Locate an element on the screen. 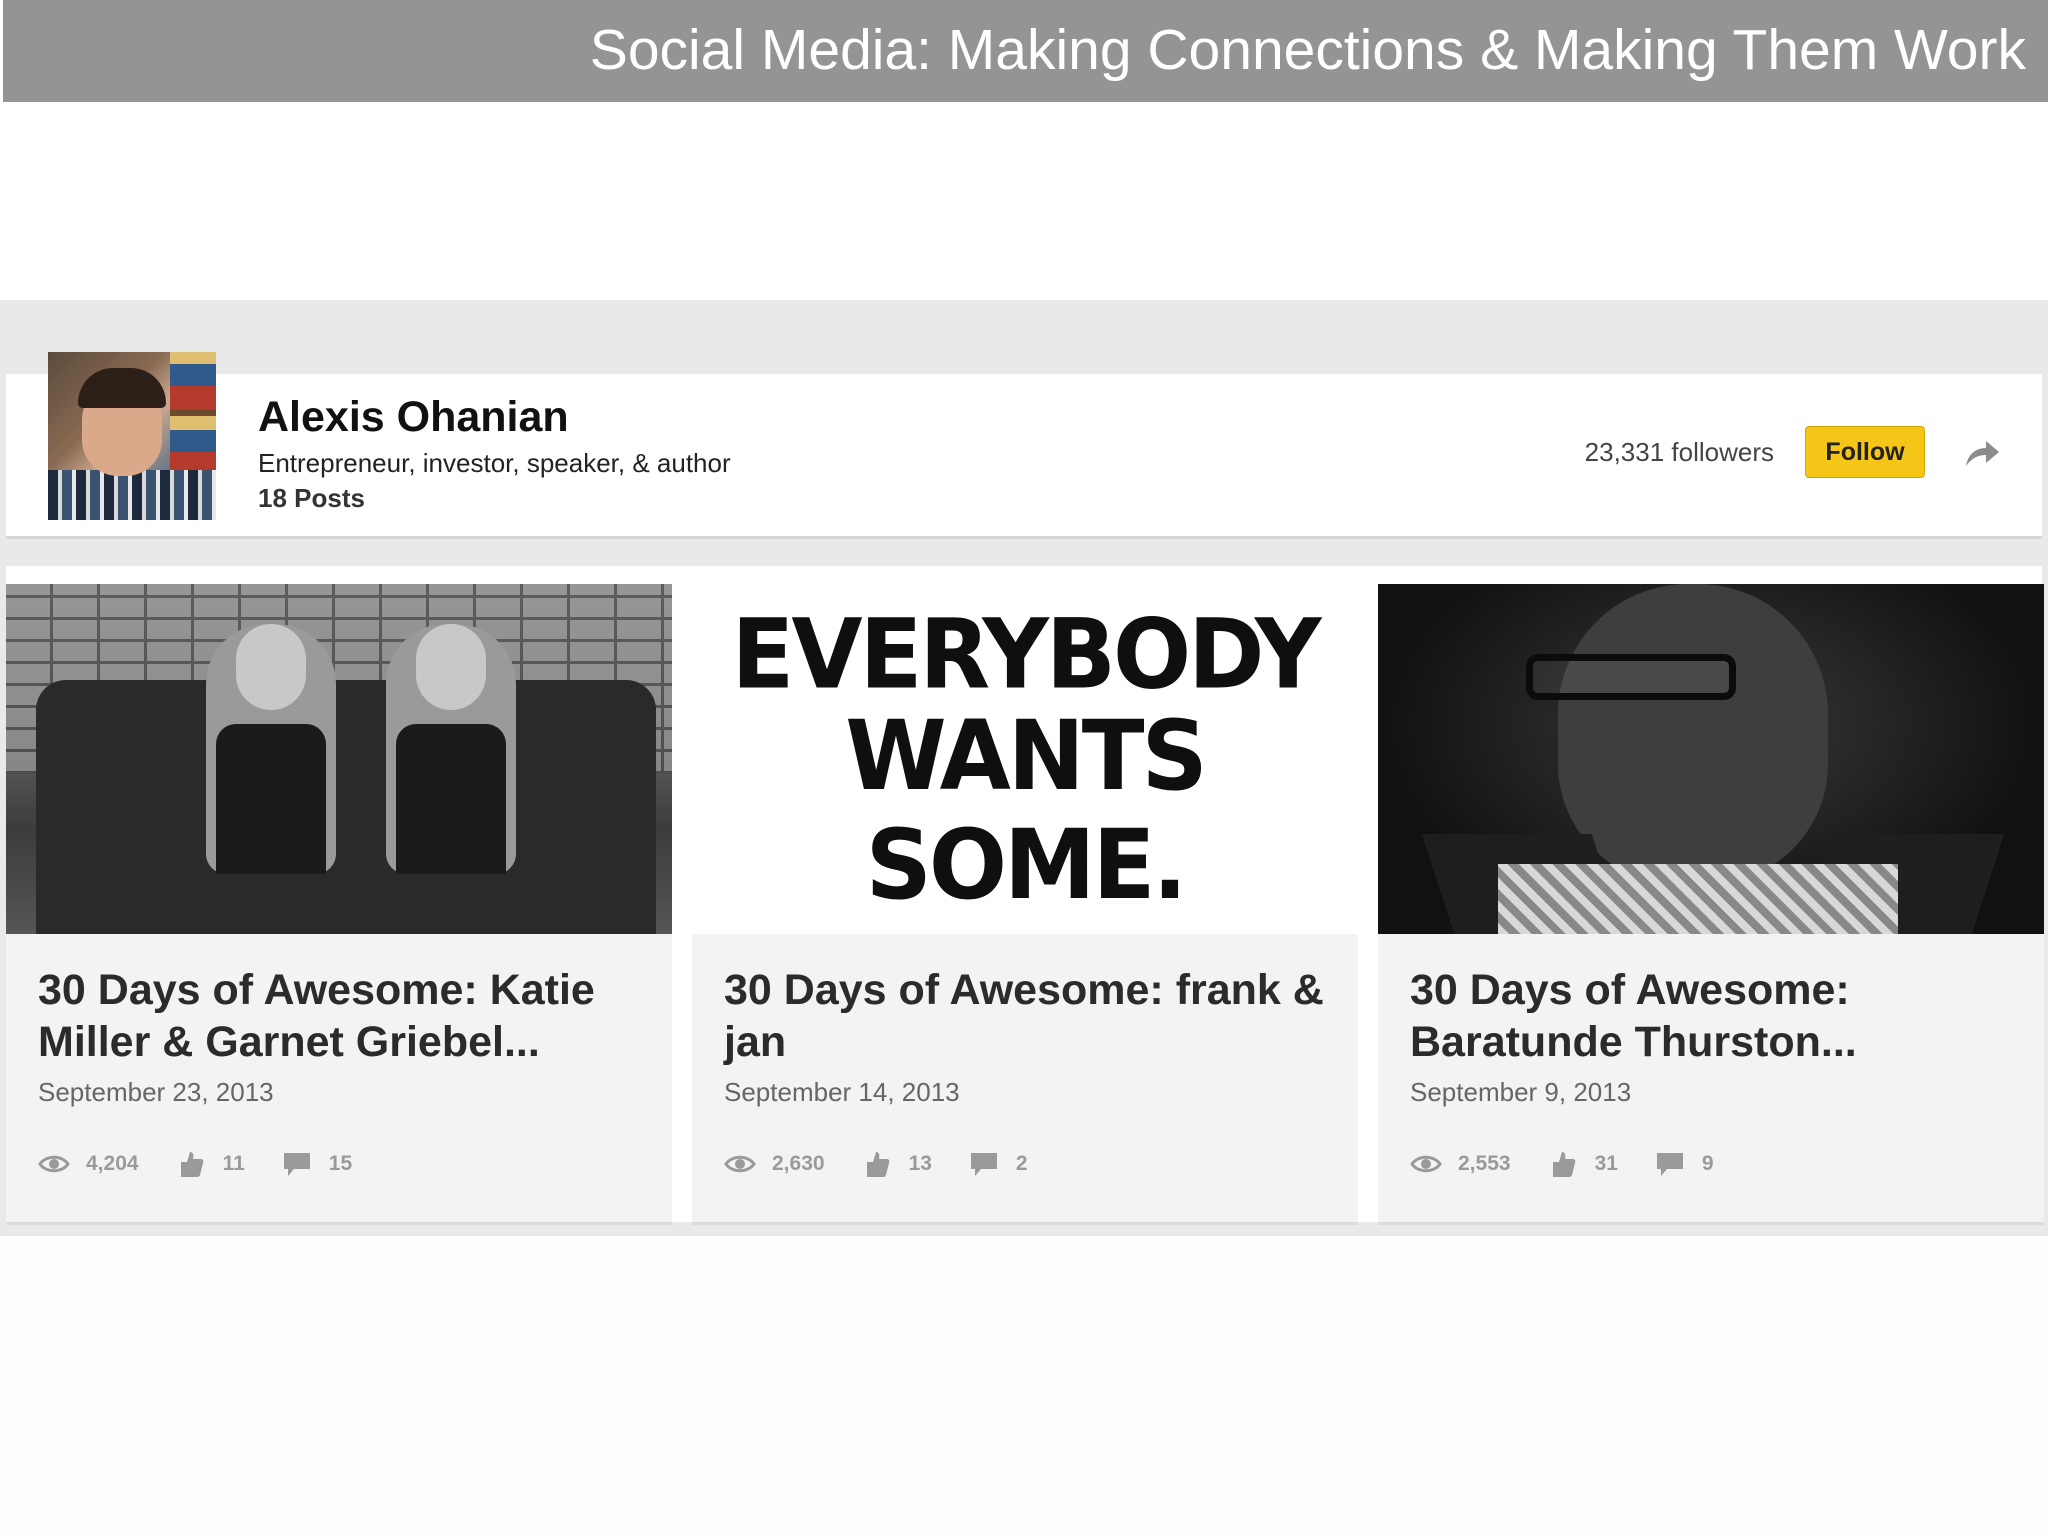 The height and width of the screenshot is (1536, 2048). view-count: 4,204 is located at coordinates (112, 1163).